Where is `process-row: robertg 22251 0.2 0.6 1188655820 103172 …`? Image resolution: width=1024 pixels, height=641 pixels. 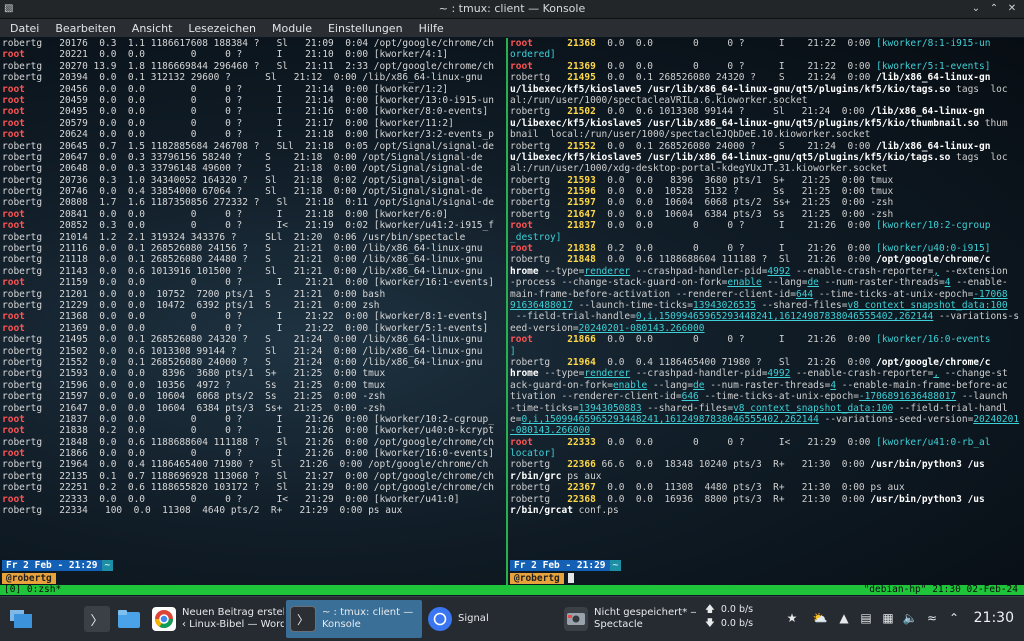 process-row: robertg 22251 0.2 0.6 1188655820 103172 … is located at coordinates (253, 487).